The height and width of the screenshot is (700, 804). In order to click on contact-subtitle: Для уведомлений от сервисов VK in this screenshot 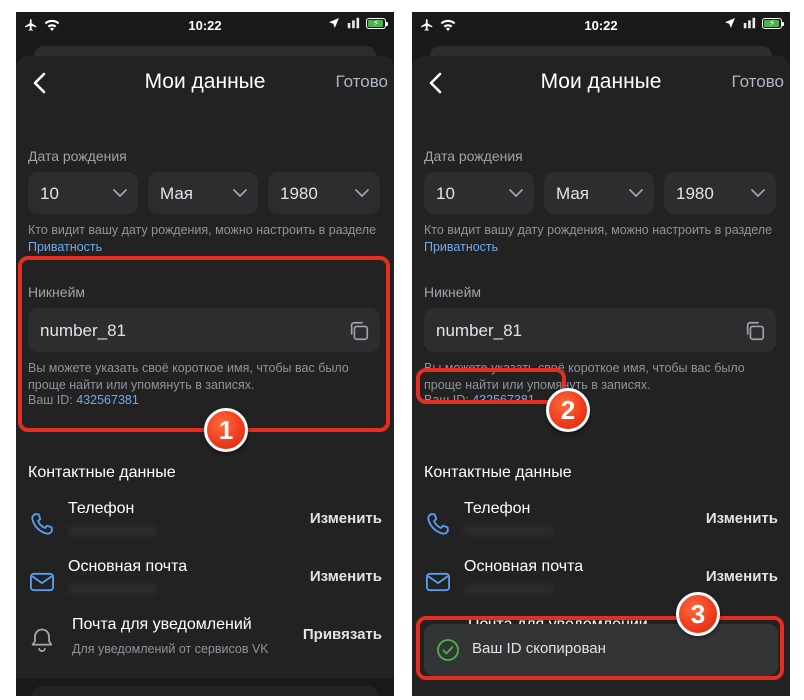, I will do `click(170, 649)`.